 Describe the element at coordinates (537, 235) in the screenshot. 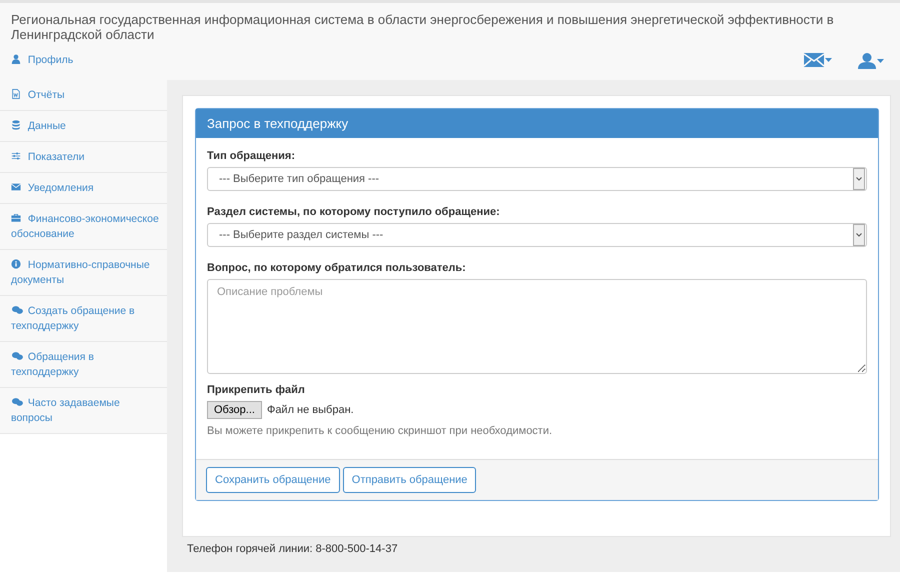

I see `system-section-select: --- Выберите раздел системы ---` at that location.